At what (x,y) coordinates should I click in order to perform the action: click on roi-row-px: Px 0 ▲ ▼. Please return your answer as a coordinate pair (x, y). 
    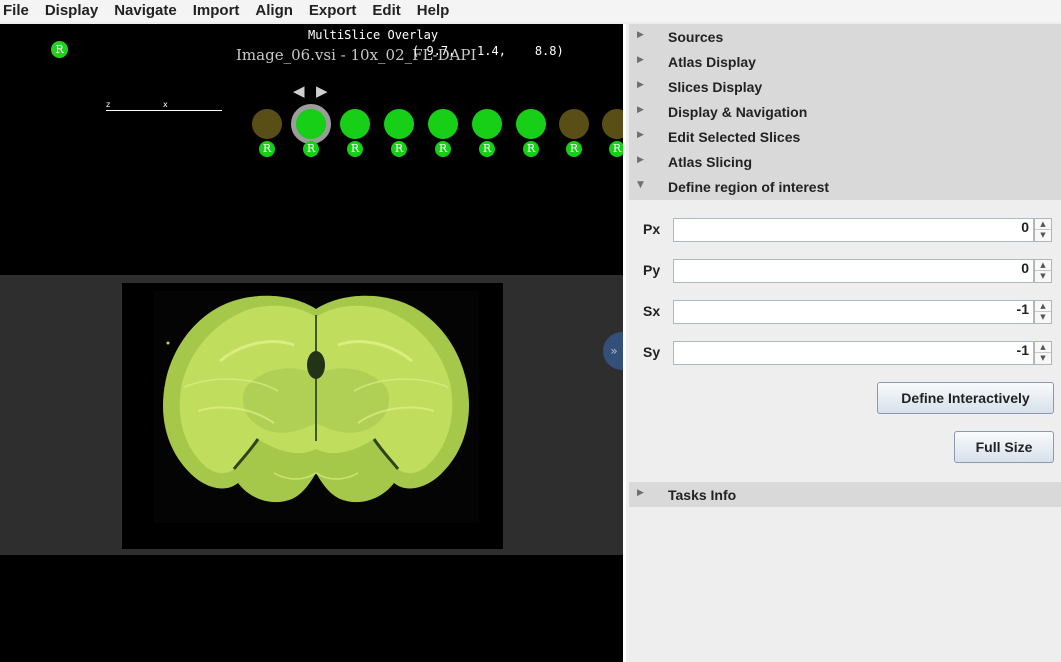
    Looking at the image, I should click on (845, 231).